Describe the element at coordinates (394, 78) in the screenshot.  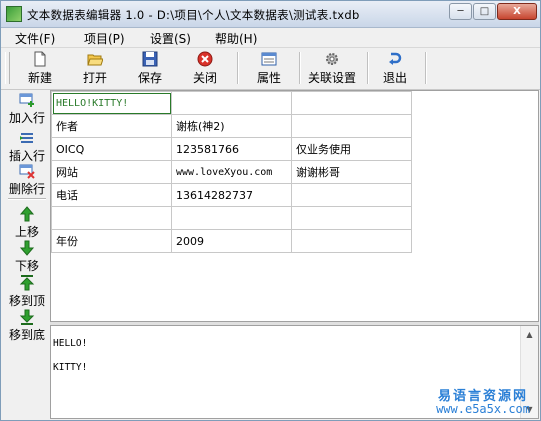
I see `exit-label: 退出` at that location.